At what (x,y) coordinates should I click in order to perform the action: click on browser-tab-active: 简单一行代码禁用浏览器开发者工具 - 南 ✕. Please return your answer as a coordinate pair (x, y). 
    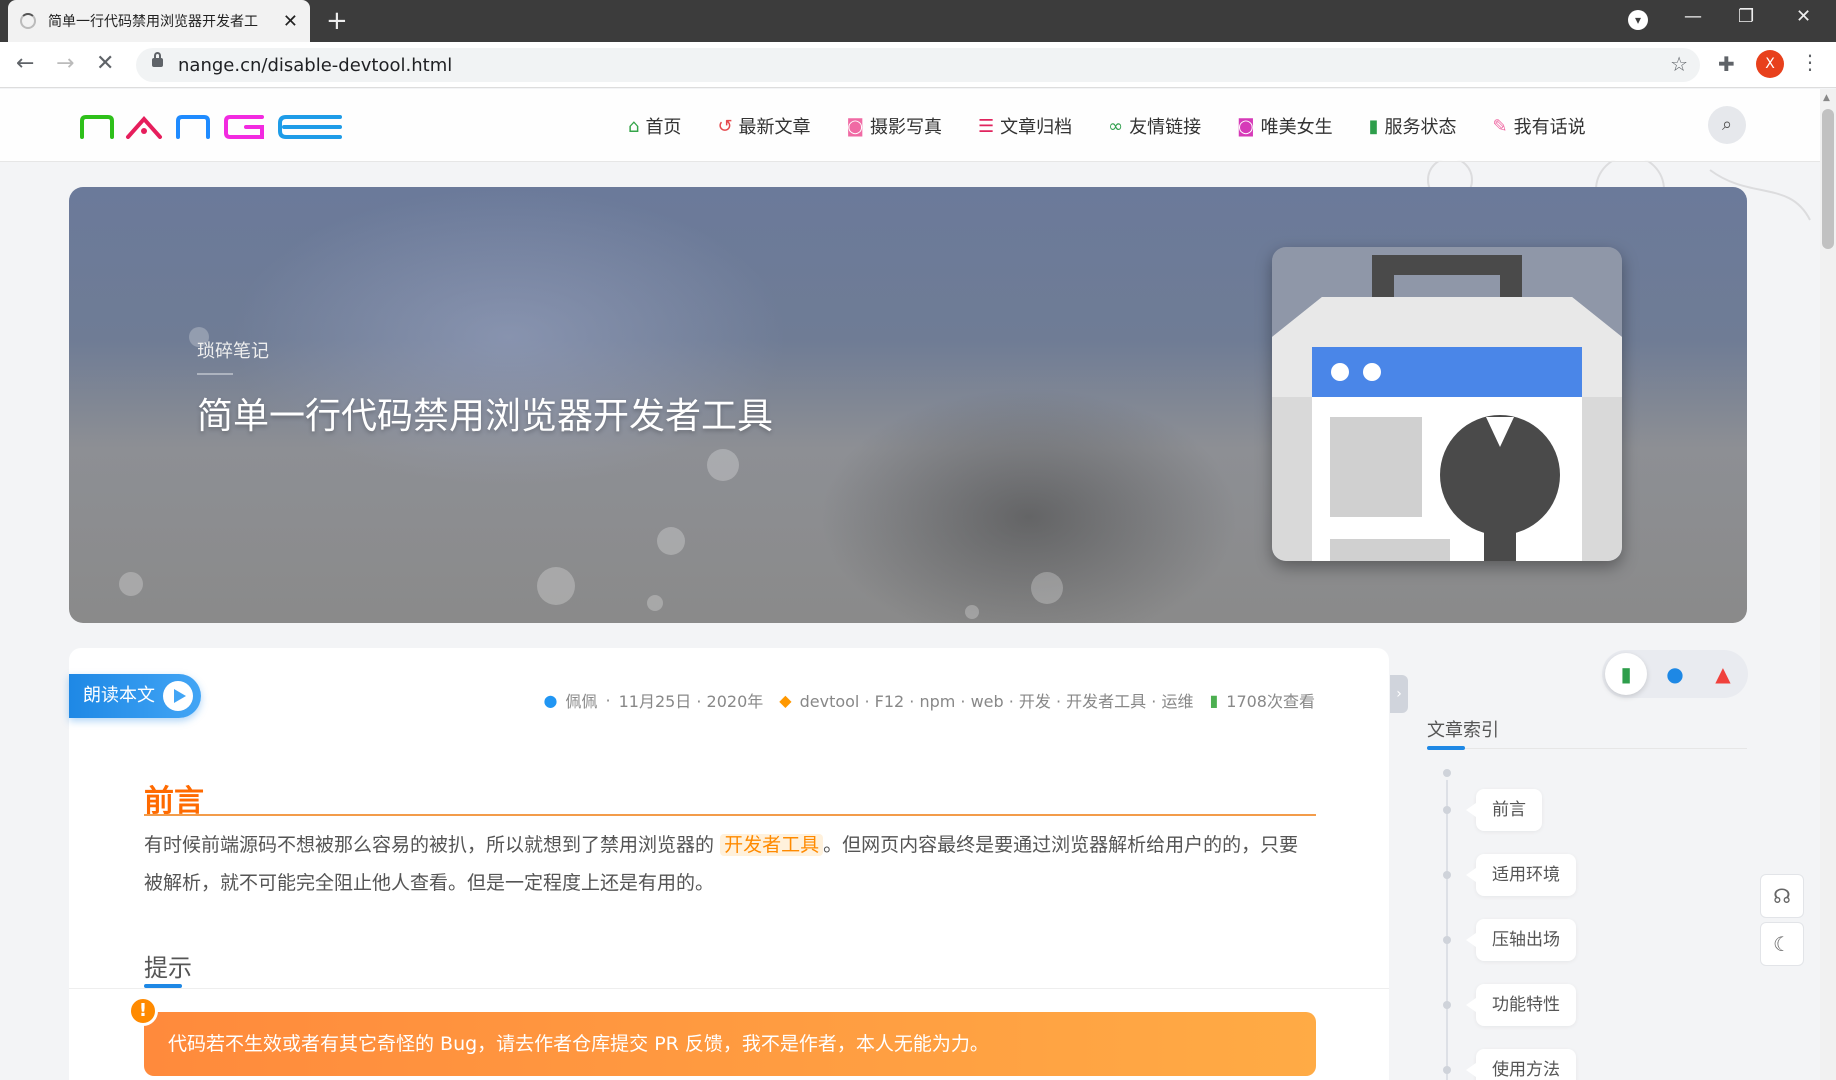
    Looking at the image, I should click on (159, 21).